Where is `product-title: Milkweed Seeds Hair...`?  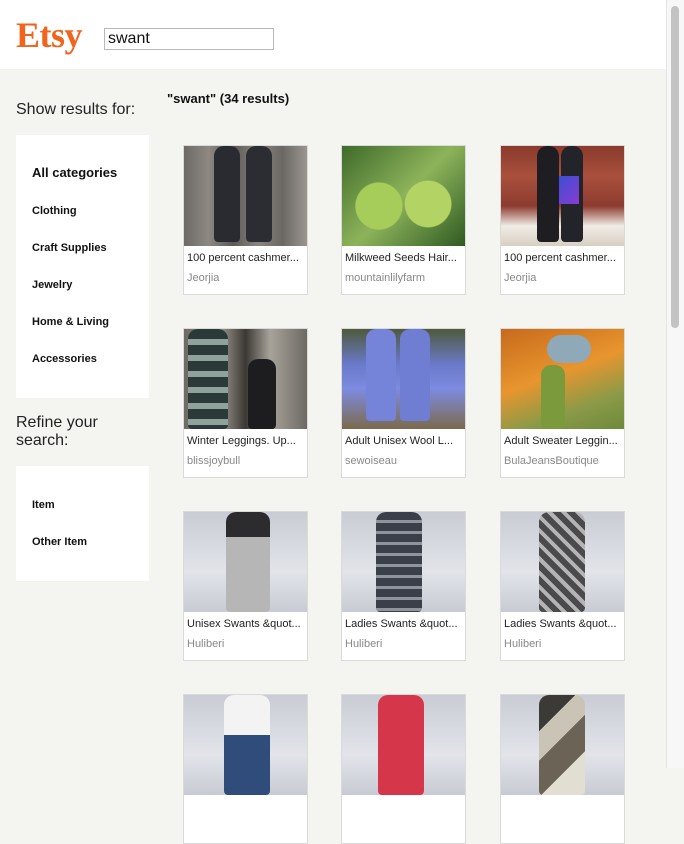 product-title: Milkweed Seeds Hair... is located at coordinates (404, 258).